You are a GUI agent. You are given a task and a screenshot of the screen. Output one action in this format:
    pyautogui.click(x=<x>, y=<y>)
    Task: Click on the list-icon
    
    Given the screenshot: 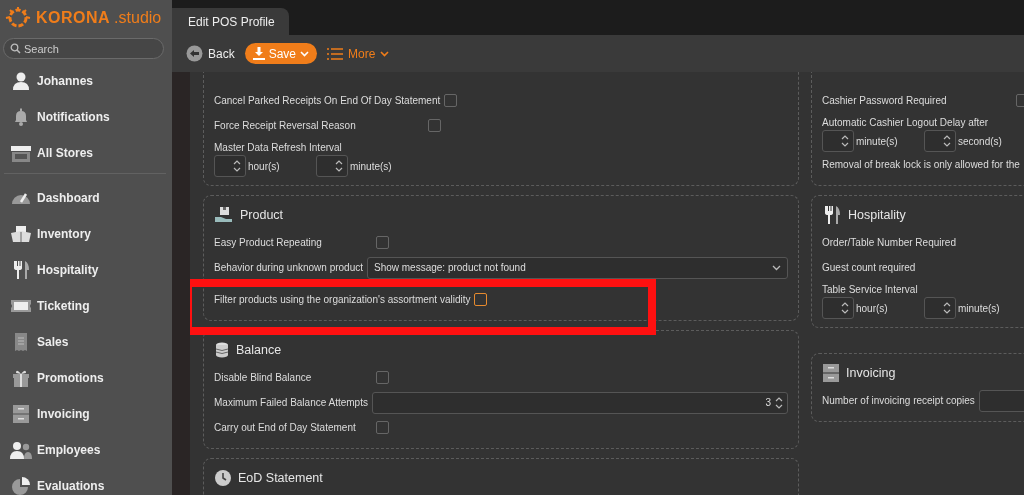 What is the action you would take?
    pyautogui.click(x=335, y=53)
    